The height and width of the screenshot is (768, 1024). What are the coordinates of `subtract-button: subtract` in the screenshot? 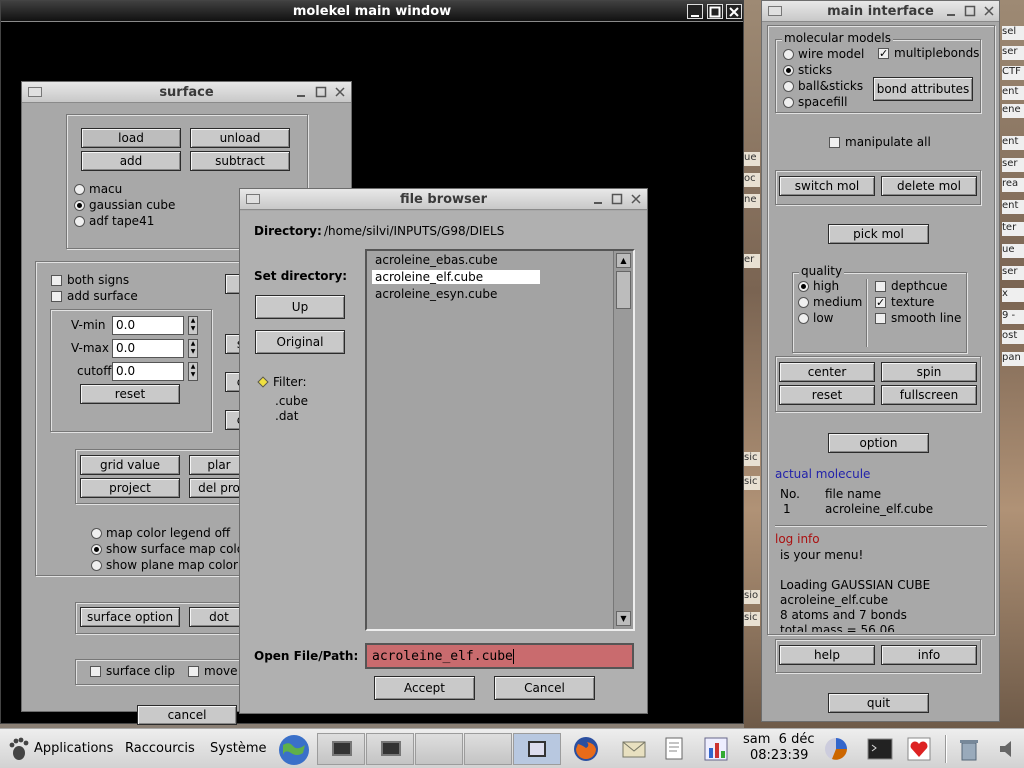 It's located at (240, 161).